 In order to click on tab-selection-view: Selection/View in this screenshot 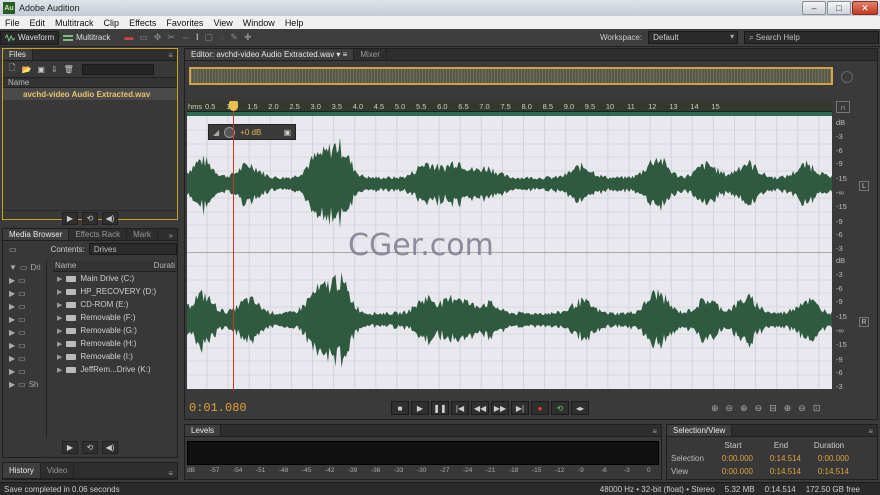, I will do `click(700, 430)`.